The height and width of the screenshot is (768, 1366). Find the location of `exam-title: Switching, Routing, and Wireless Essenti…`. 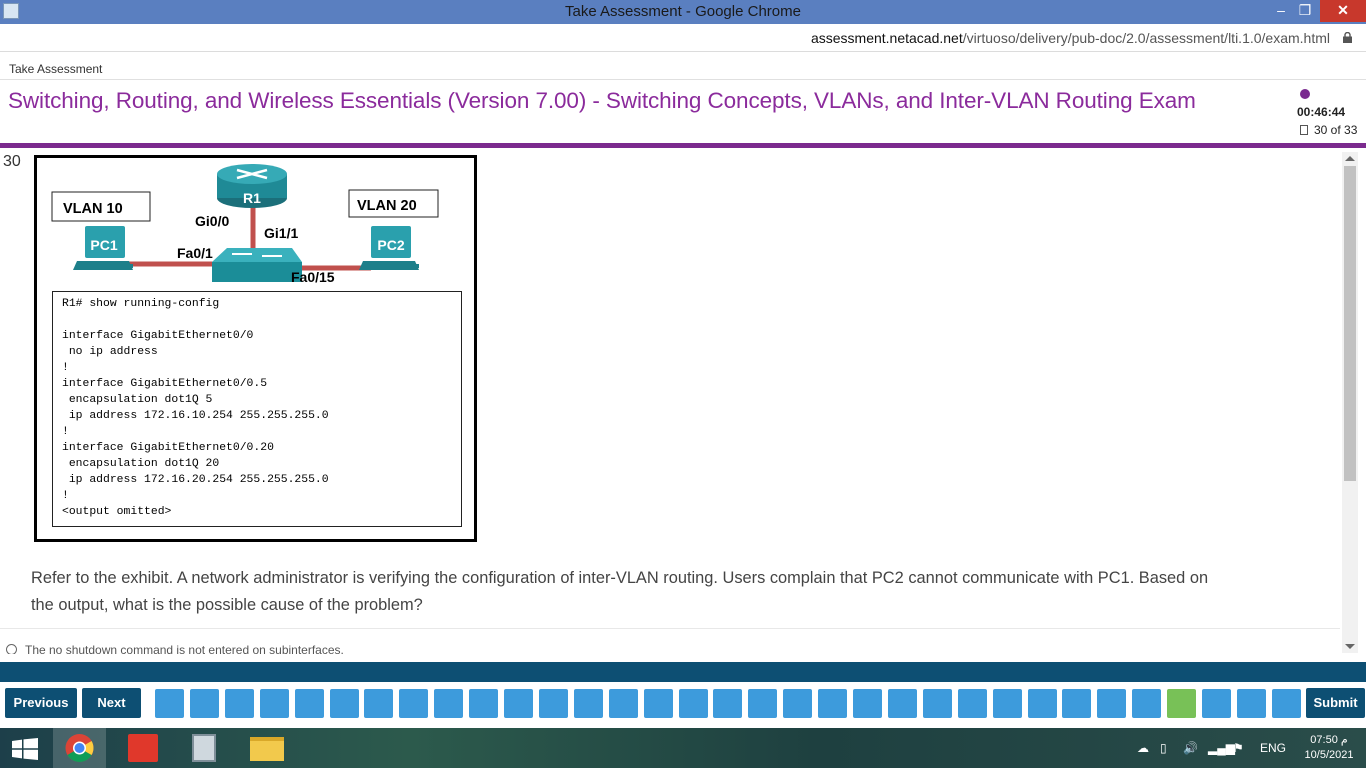

exam-title: Switching, Routing, and Wireless Essenti… is located at coordinates (602, 100).